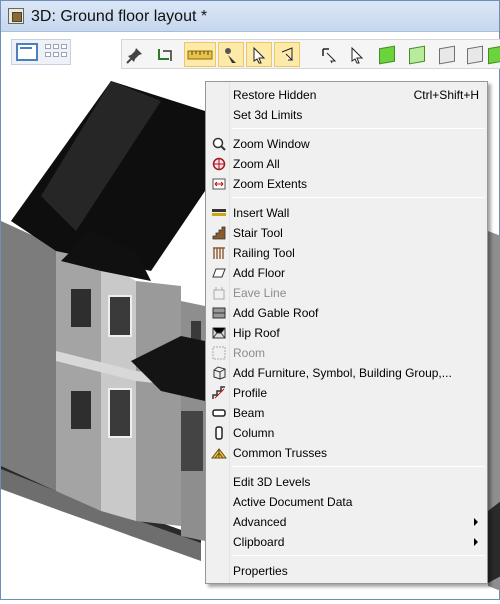 The image size is (500, 604). Describe the element at coordinates (346, 213) in the screenshot. I see `menu-item-insert-wall: Insert Wall` at that location.